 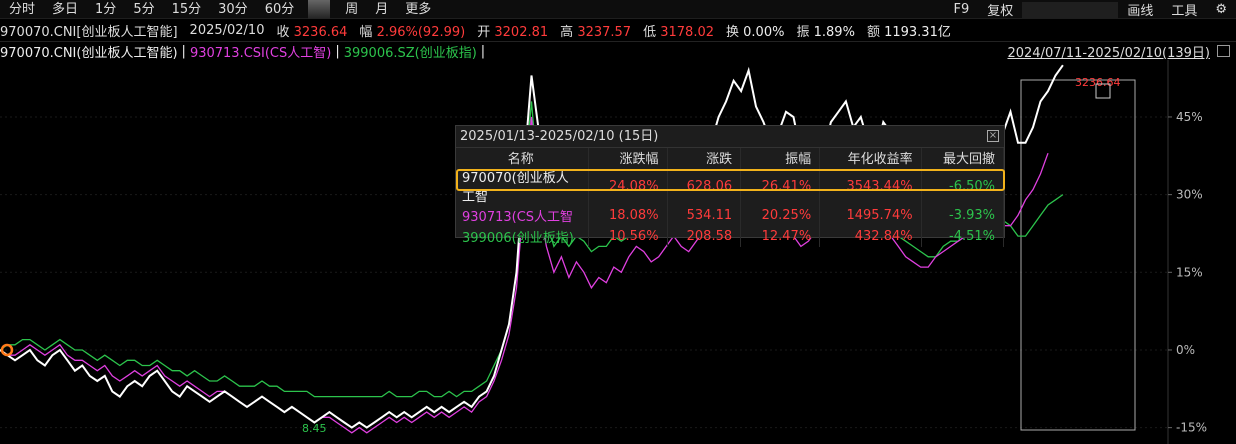 What do you see at coordinates (704, 236) in the screenshot?
I see `row-change: 208.58` at bounding box center [704, 236].